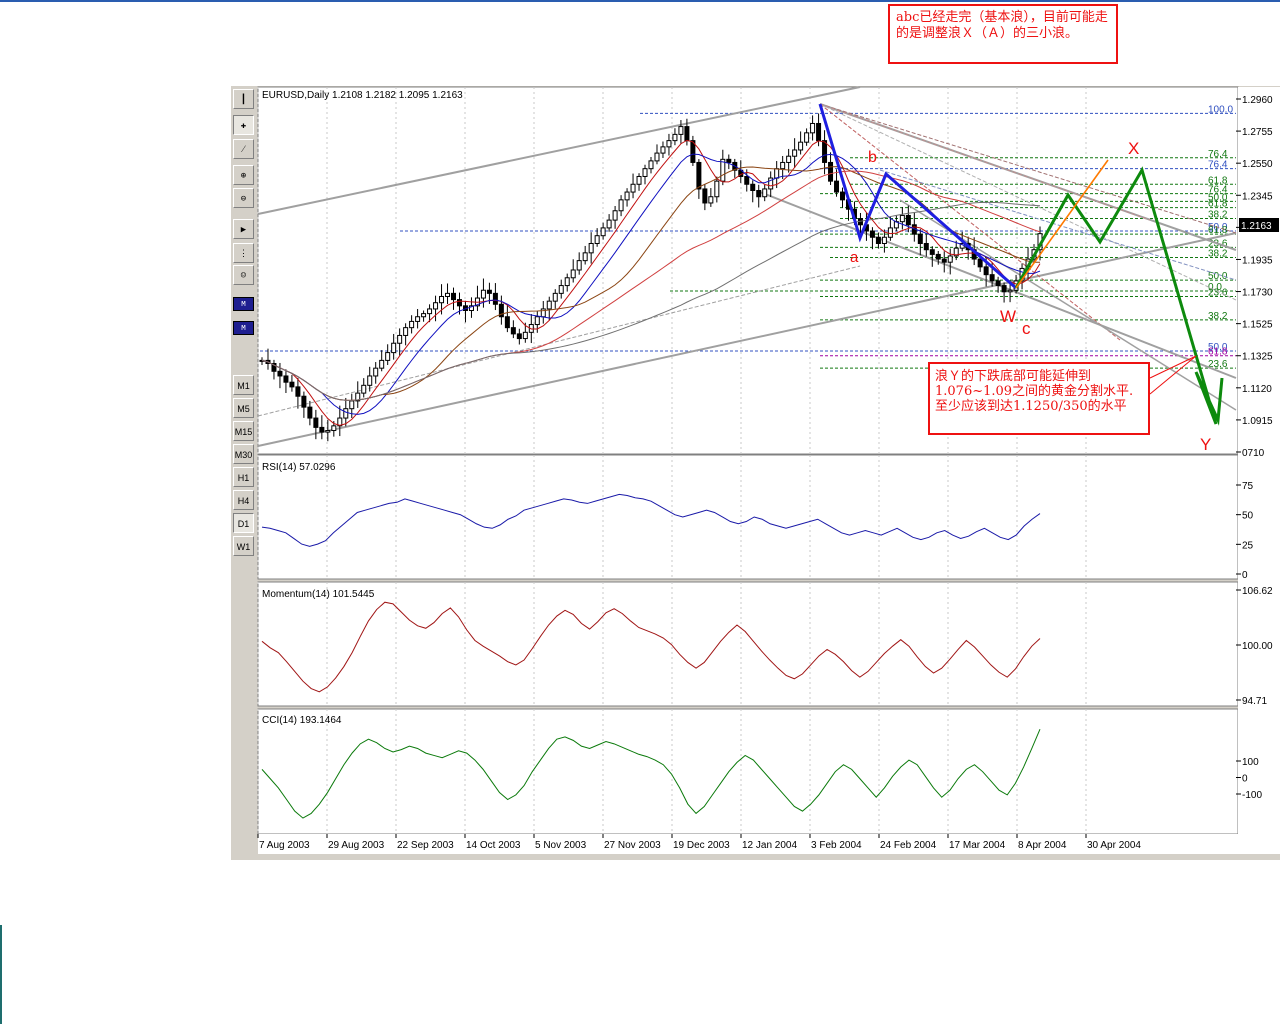  Describe the element at coordinates (425, 845) in the screenshot. I see `time-tick-label: 22 Sep 2003` at that location.